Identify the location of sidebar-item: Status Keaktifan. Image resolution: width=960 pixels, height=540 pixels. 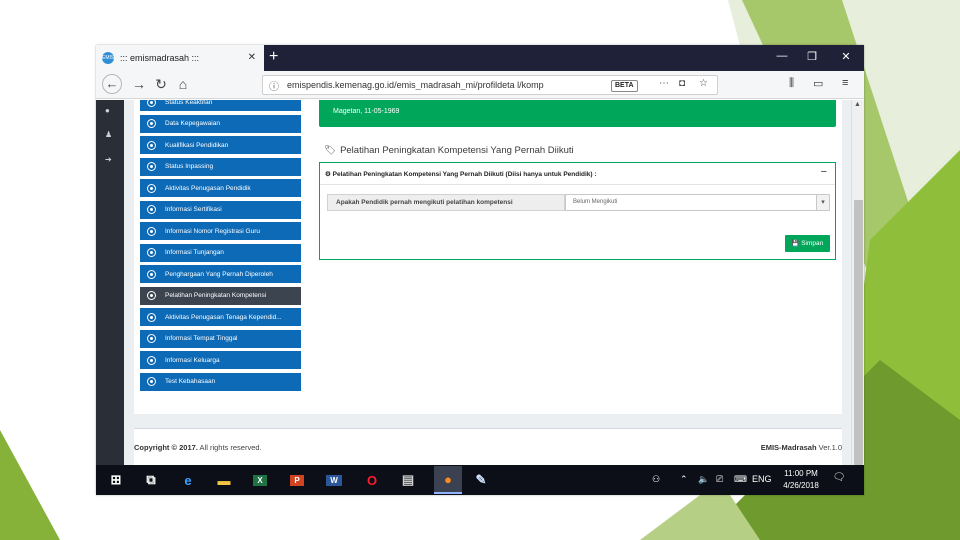
(220, 105).